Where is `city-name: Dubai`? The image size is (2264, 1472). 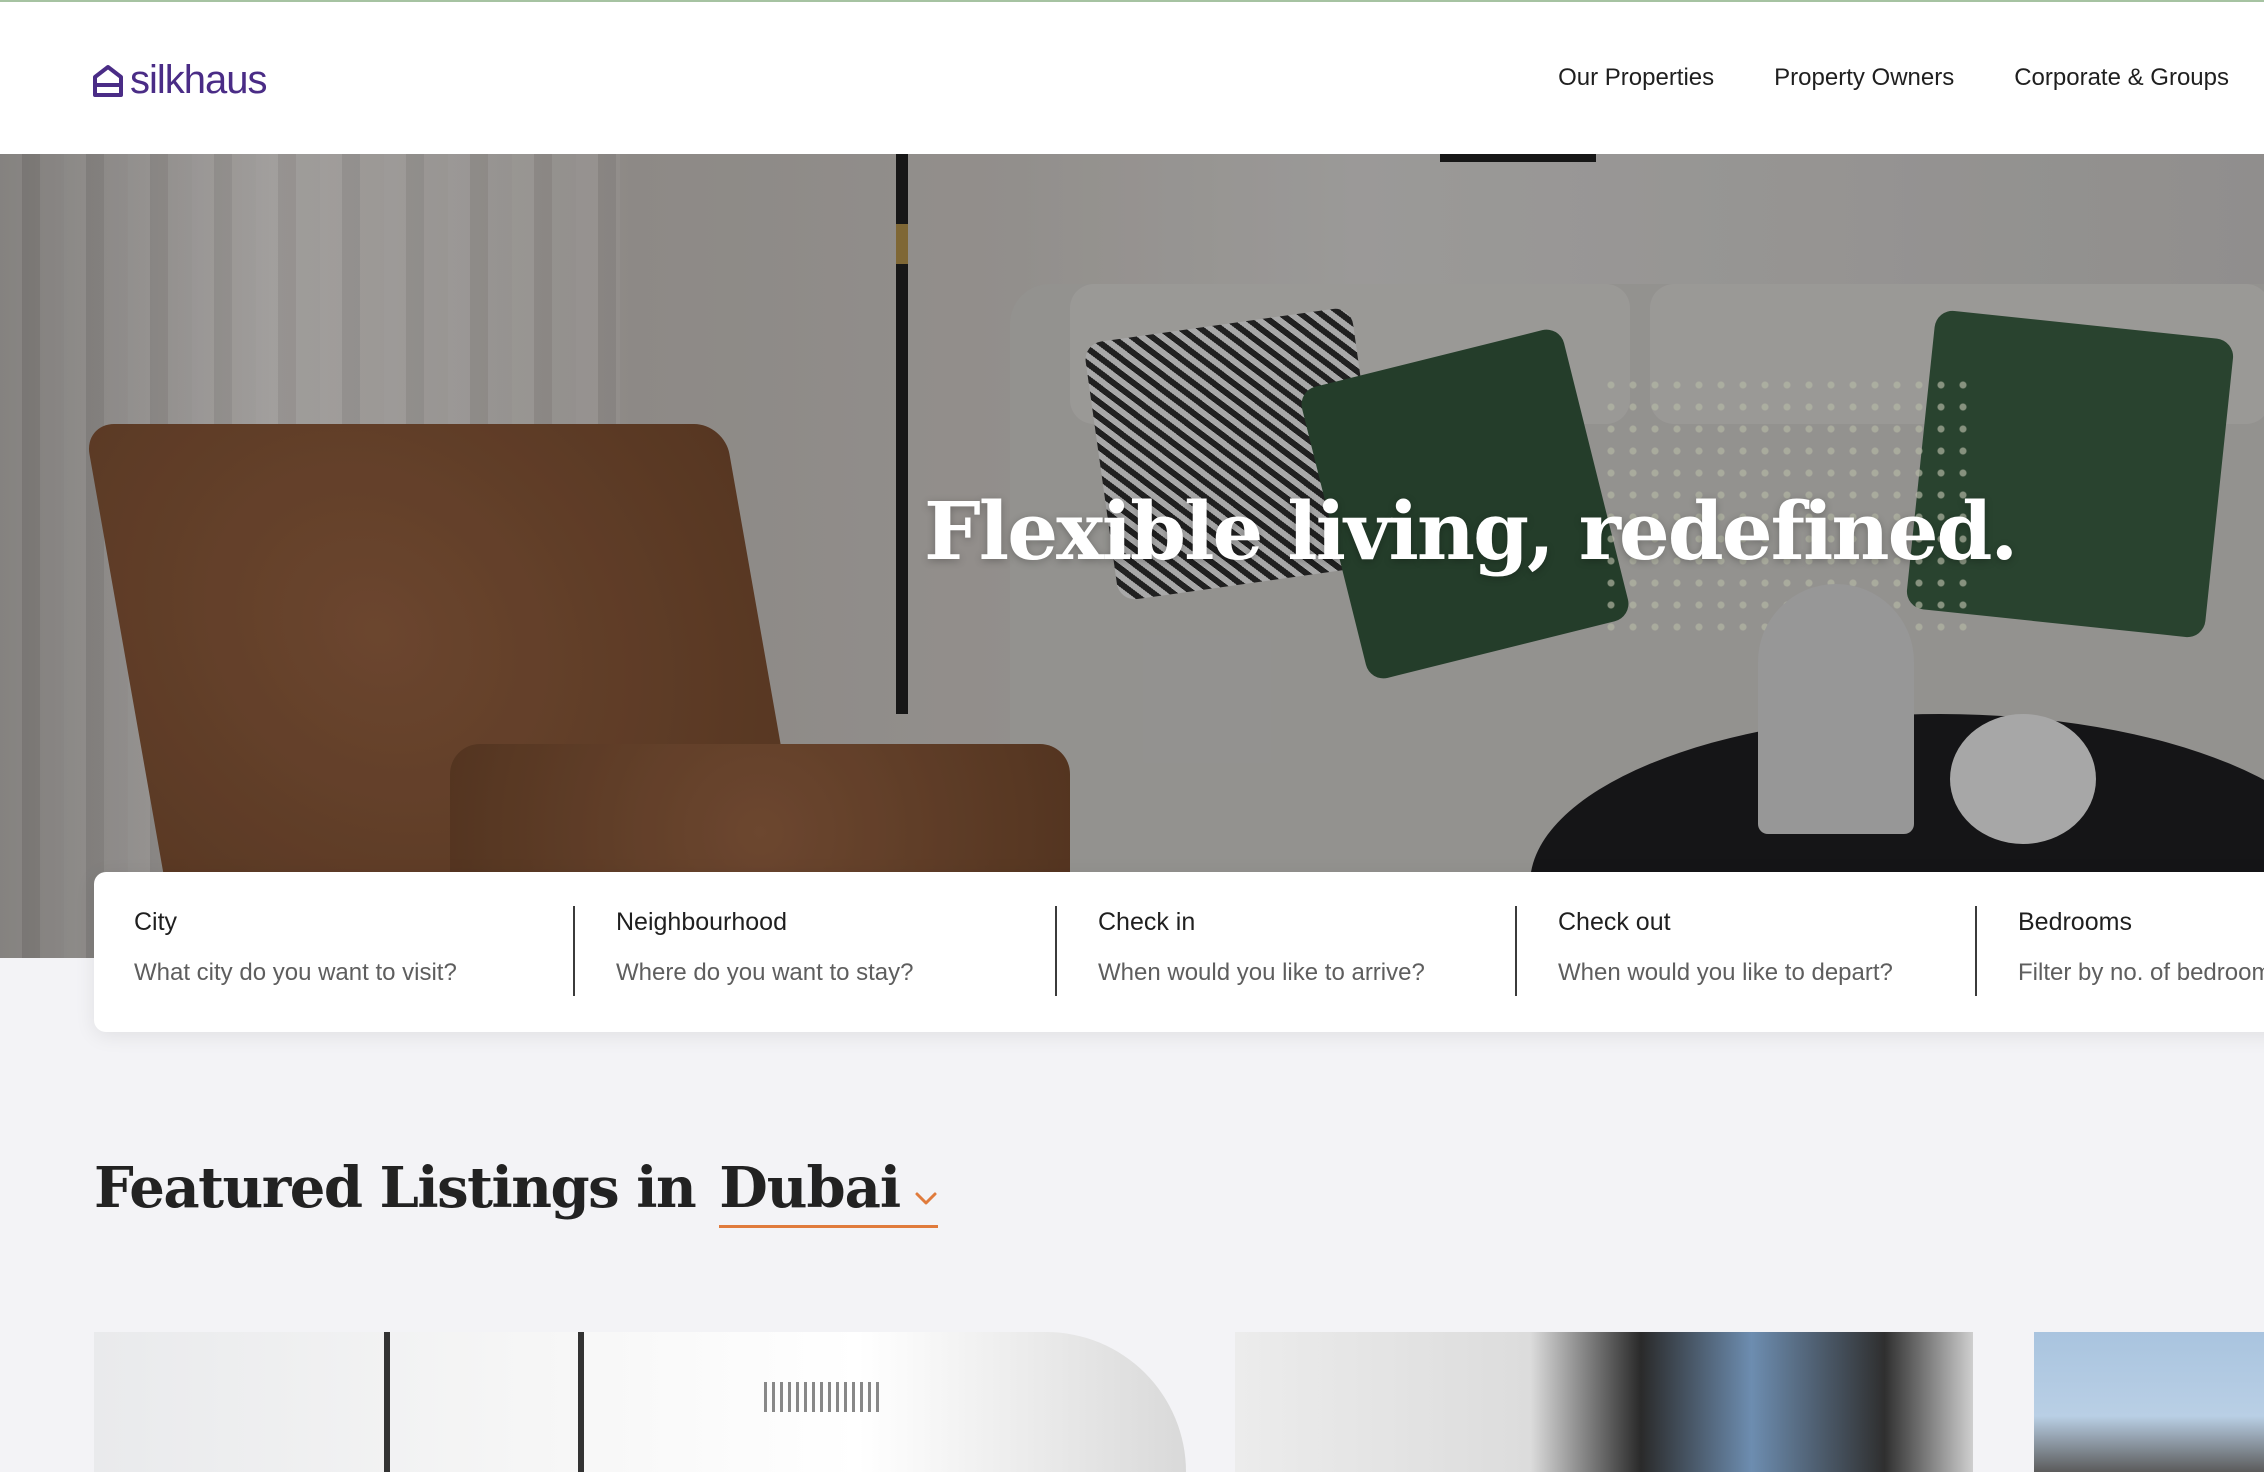
city-name: Dubai is located at coordinates (810, 1188).